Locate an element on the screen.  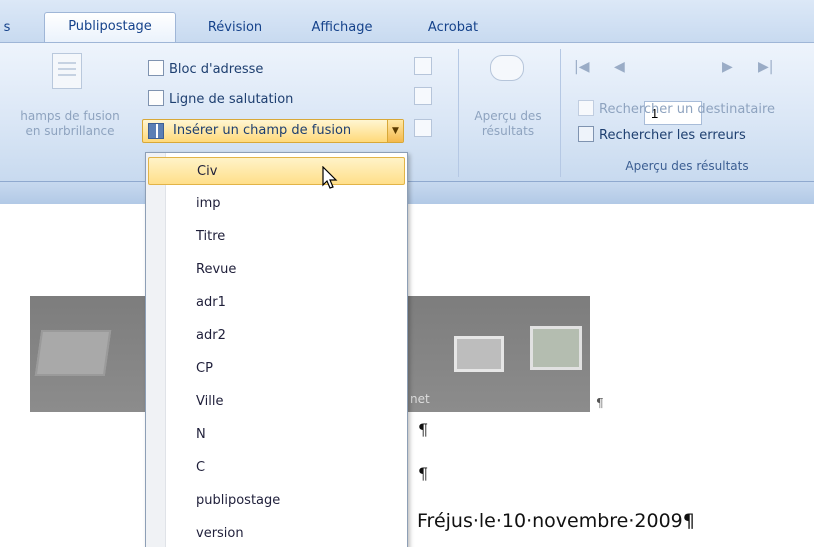
merge-field-grid-icon is located at coordinates (156, 131).